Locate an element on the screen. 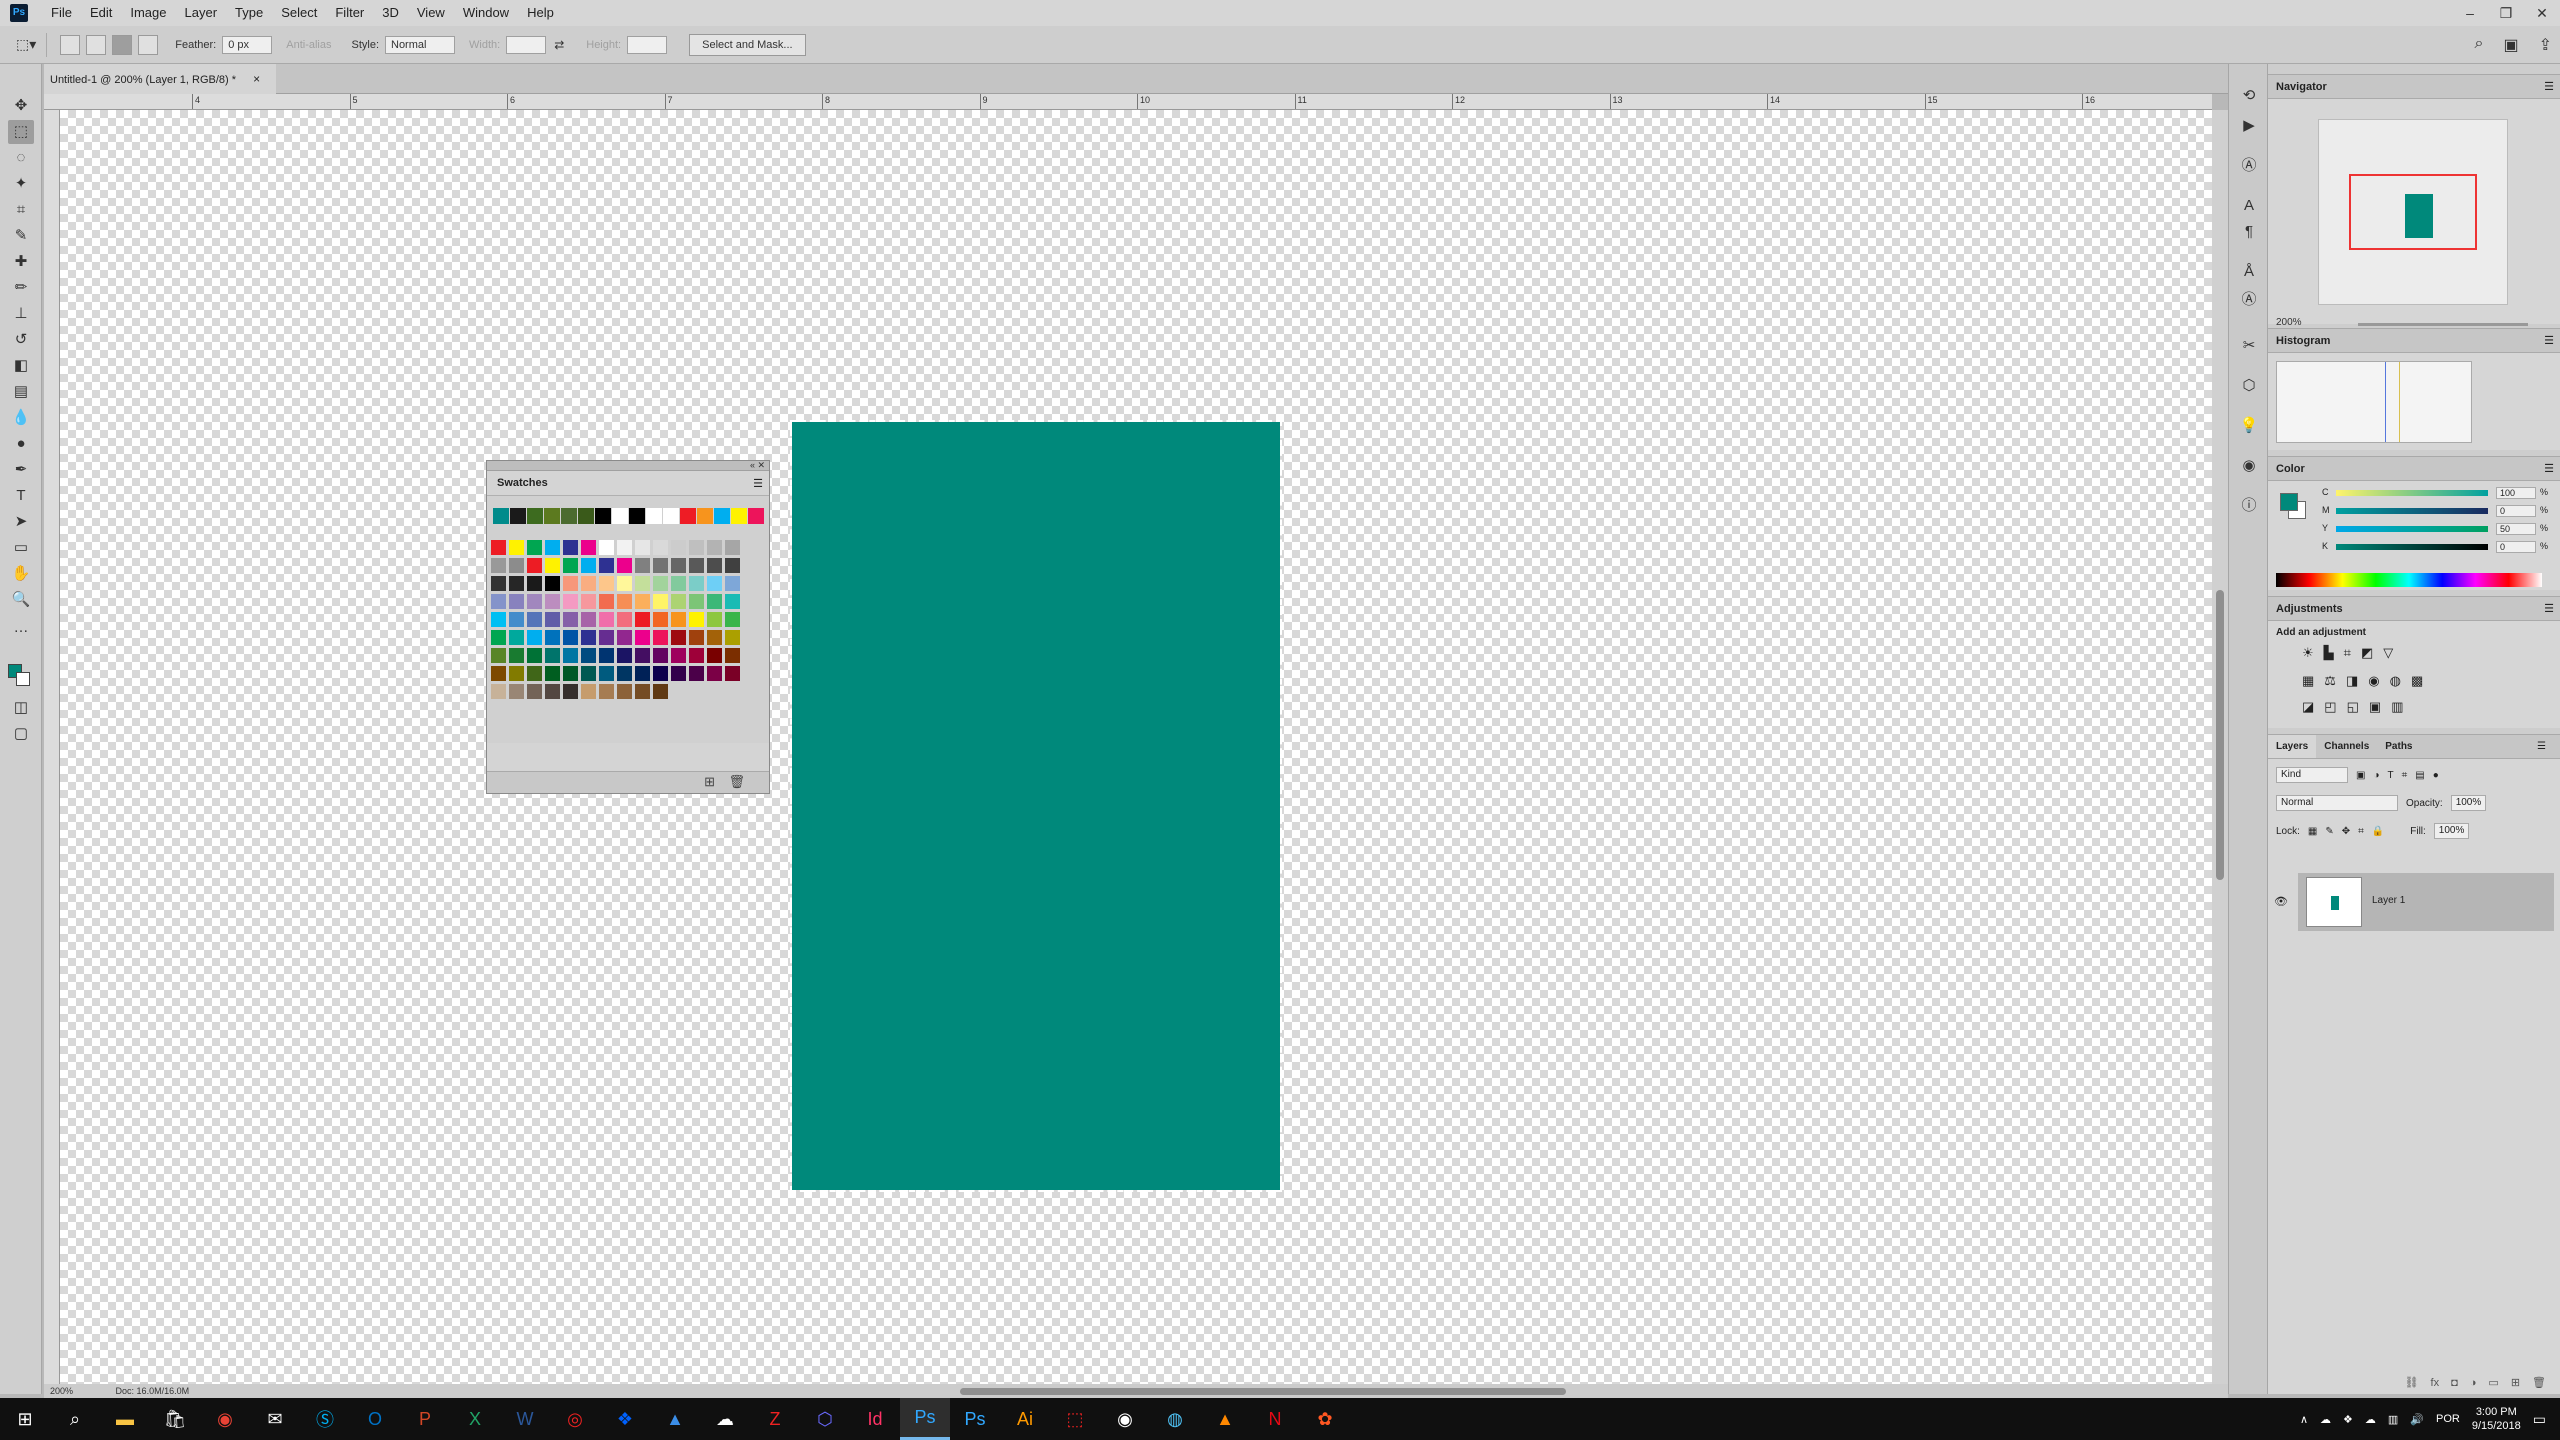 The width and height of the screenshot is (2560, 1440). paragraph-panel-icon: ¶ is located at coordinates (2249, 232).